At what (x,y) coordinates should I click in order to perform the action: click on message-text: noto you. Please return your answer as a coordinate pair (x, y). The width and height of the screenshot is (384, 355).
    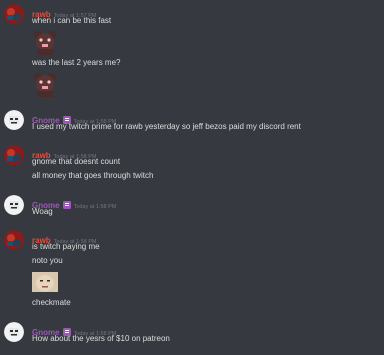
    Looking at the image, I should click on (47, 260).